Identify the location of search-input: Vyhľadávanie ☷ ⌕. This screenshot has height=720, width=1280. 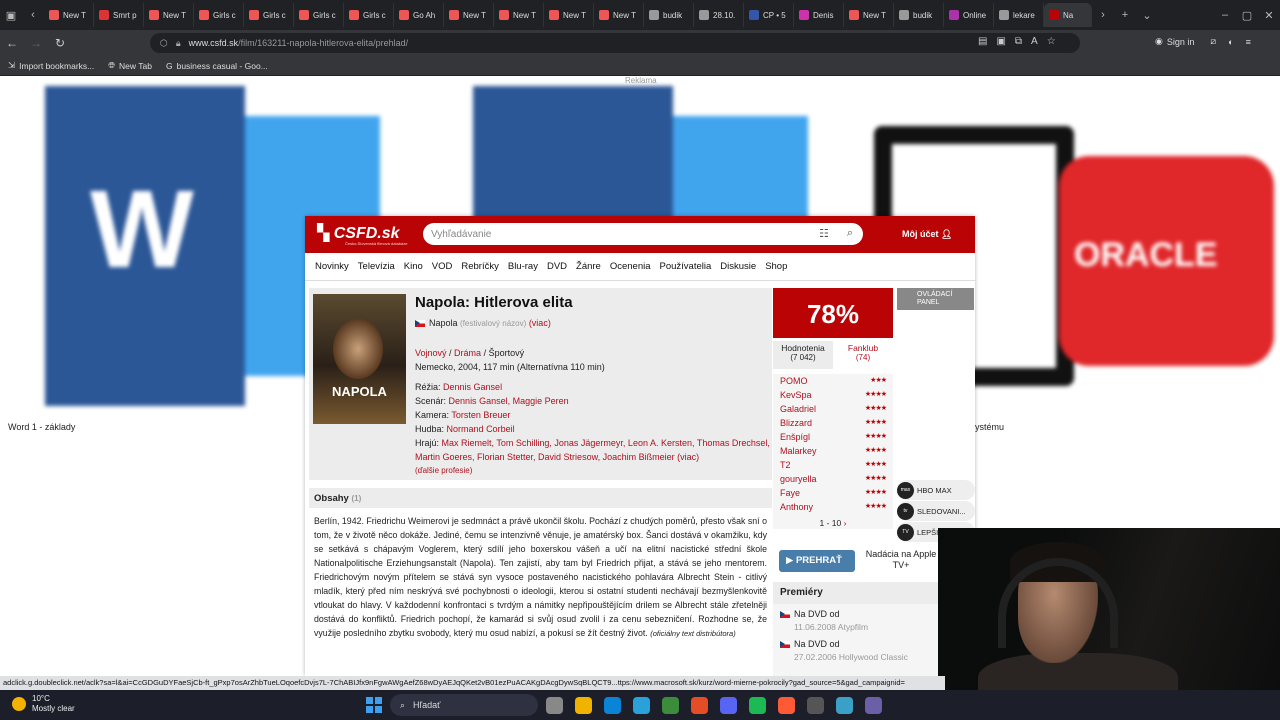
(643, 234).